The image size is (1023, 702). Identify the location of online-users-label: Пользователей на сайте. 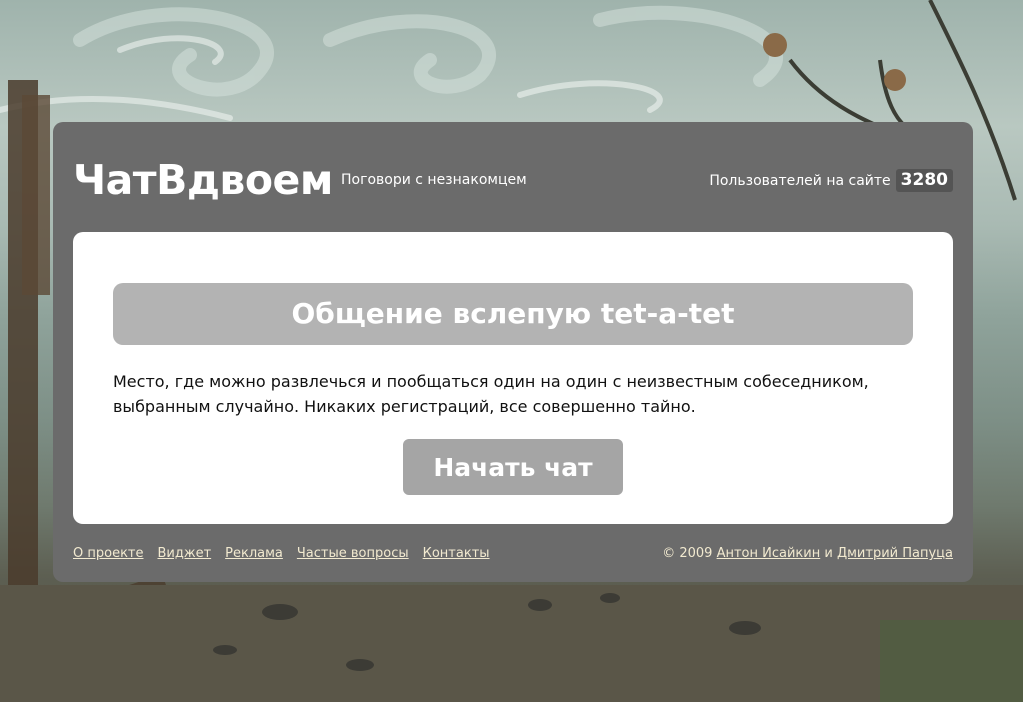
(800, 180).